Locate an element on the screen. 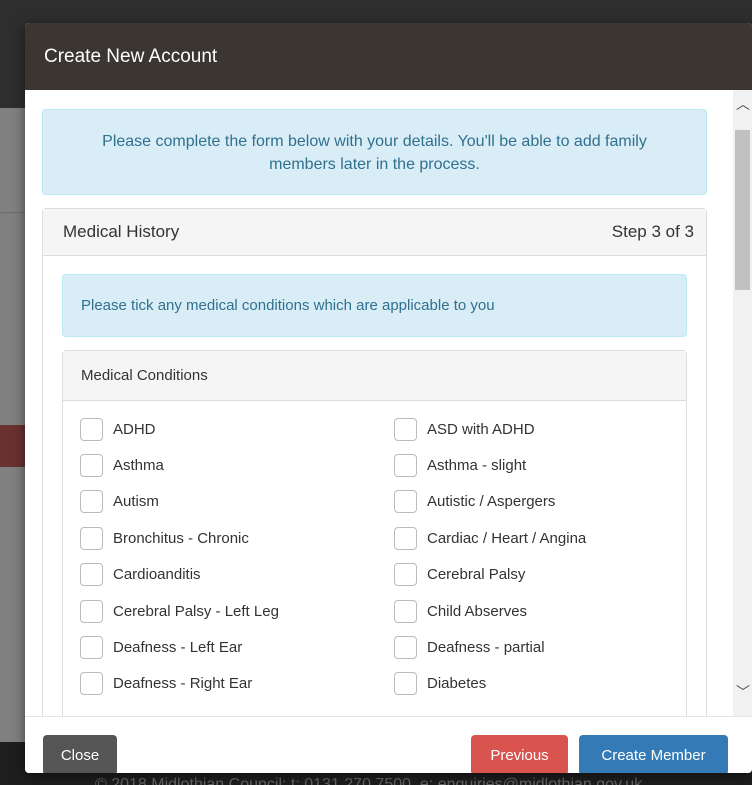 This screenshot has height=785, width=752. modal-scrollbar: ︿ ﹀ is located at coordinates (742, 403).